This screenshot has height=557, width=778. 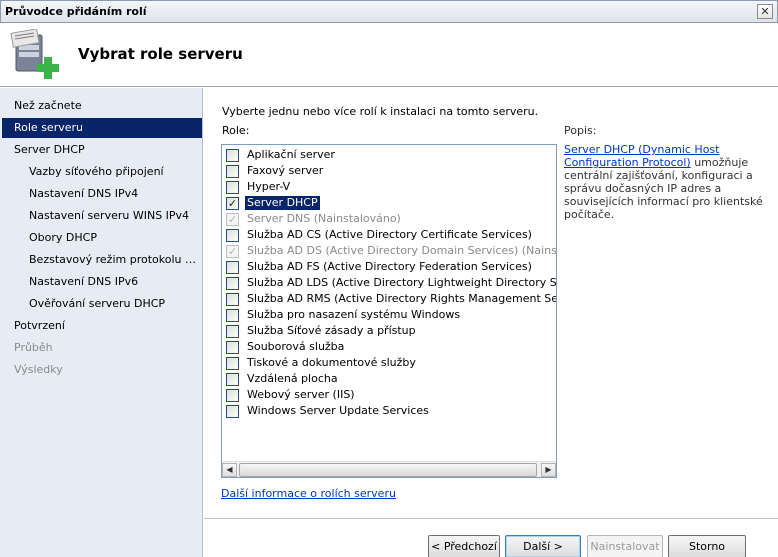 What do you see at coordinates (282, 203) in the screenshot?
I see `role-label: Server DHCP` at bounding box center [282, 203].